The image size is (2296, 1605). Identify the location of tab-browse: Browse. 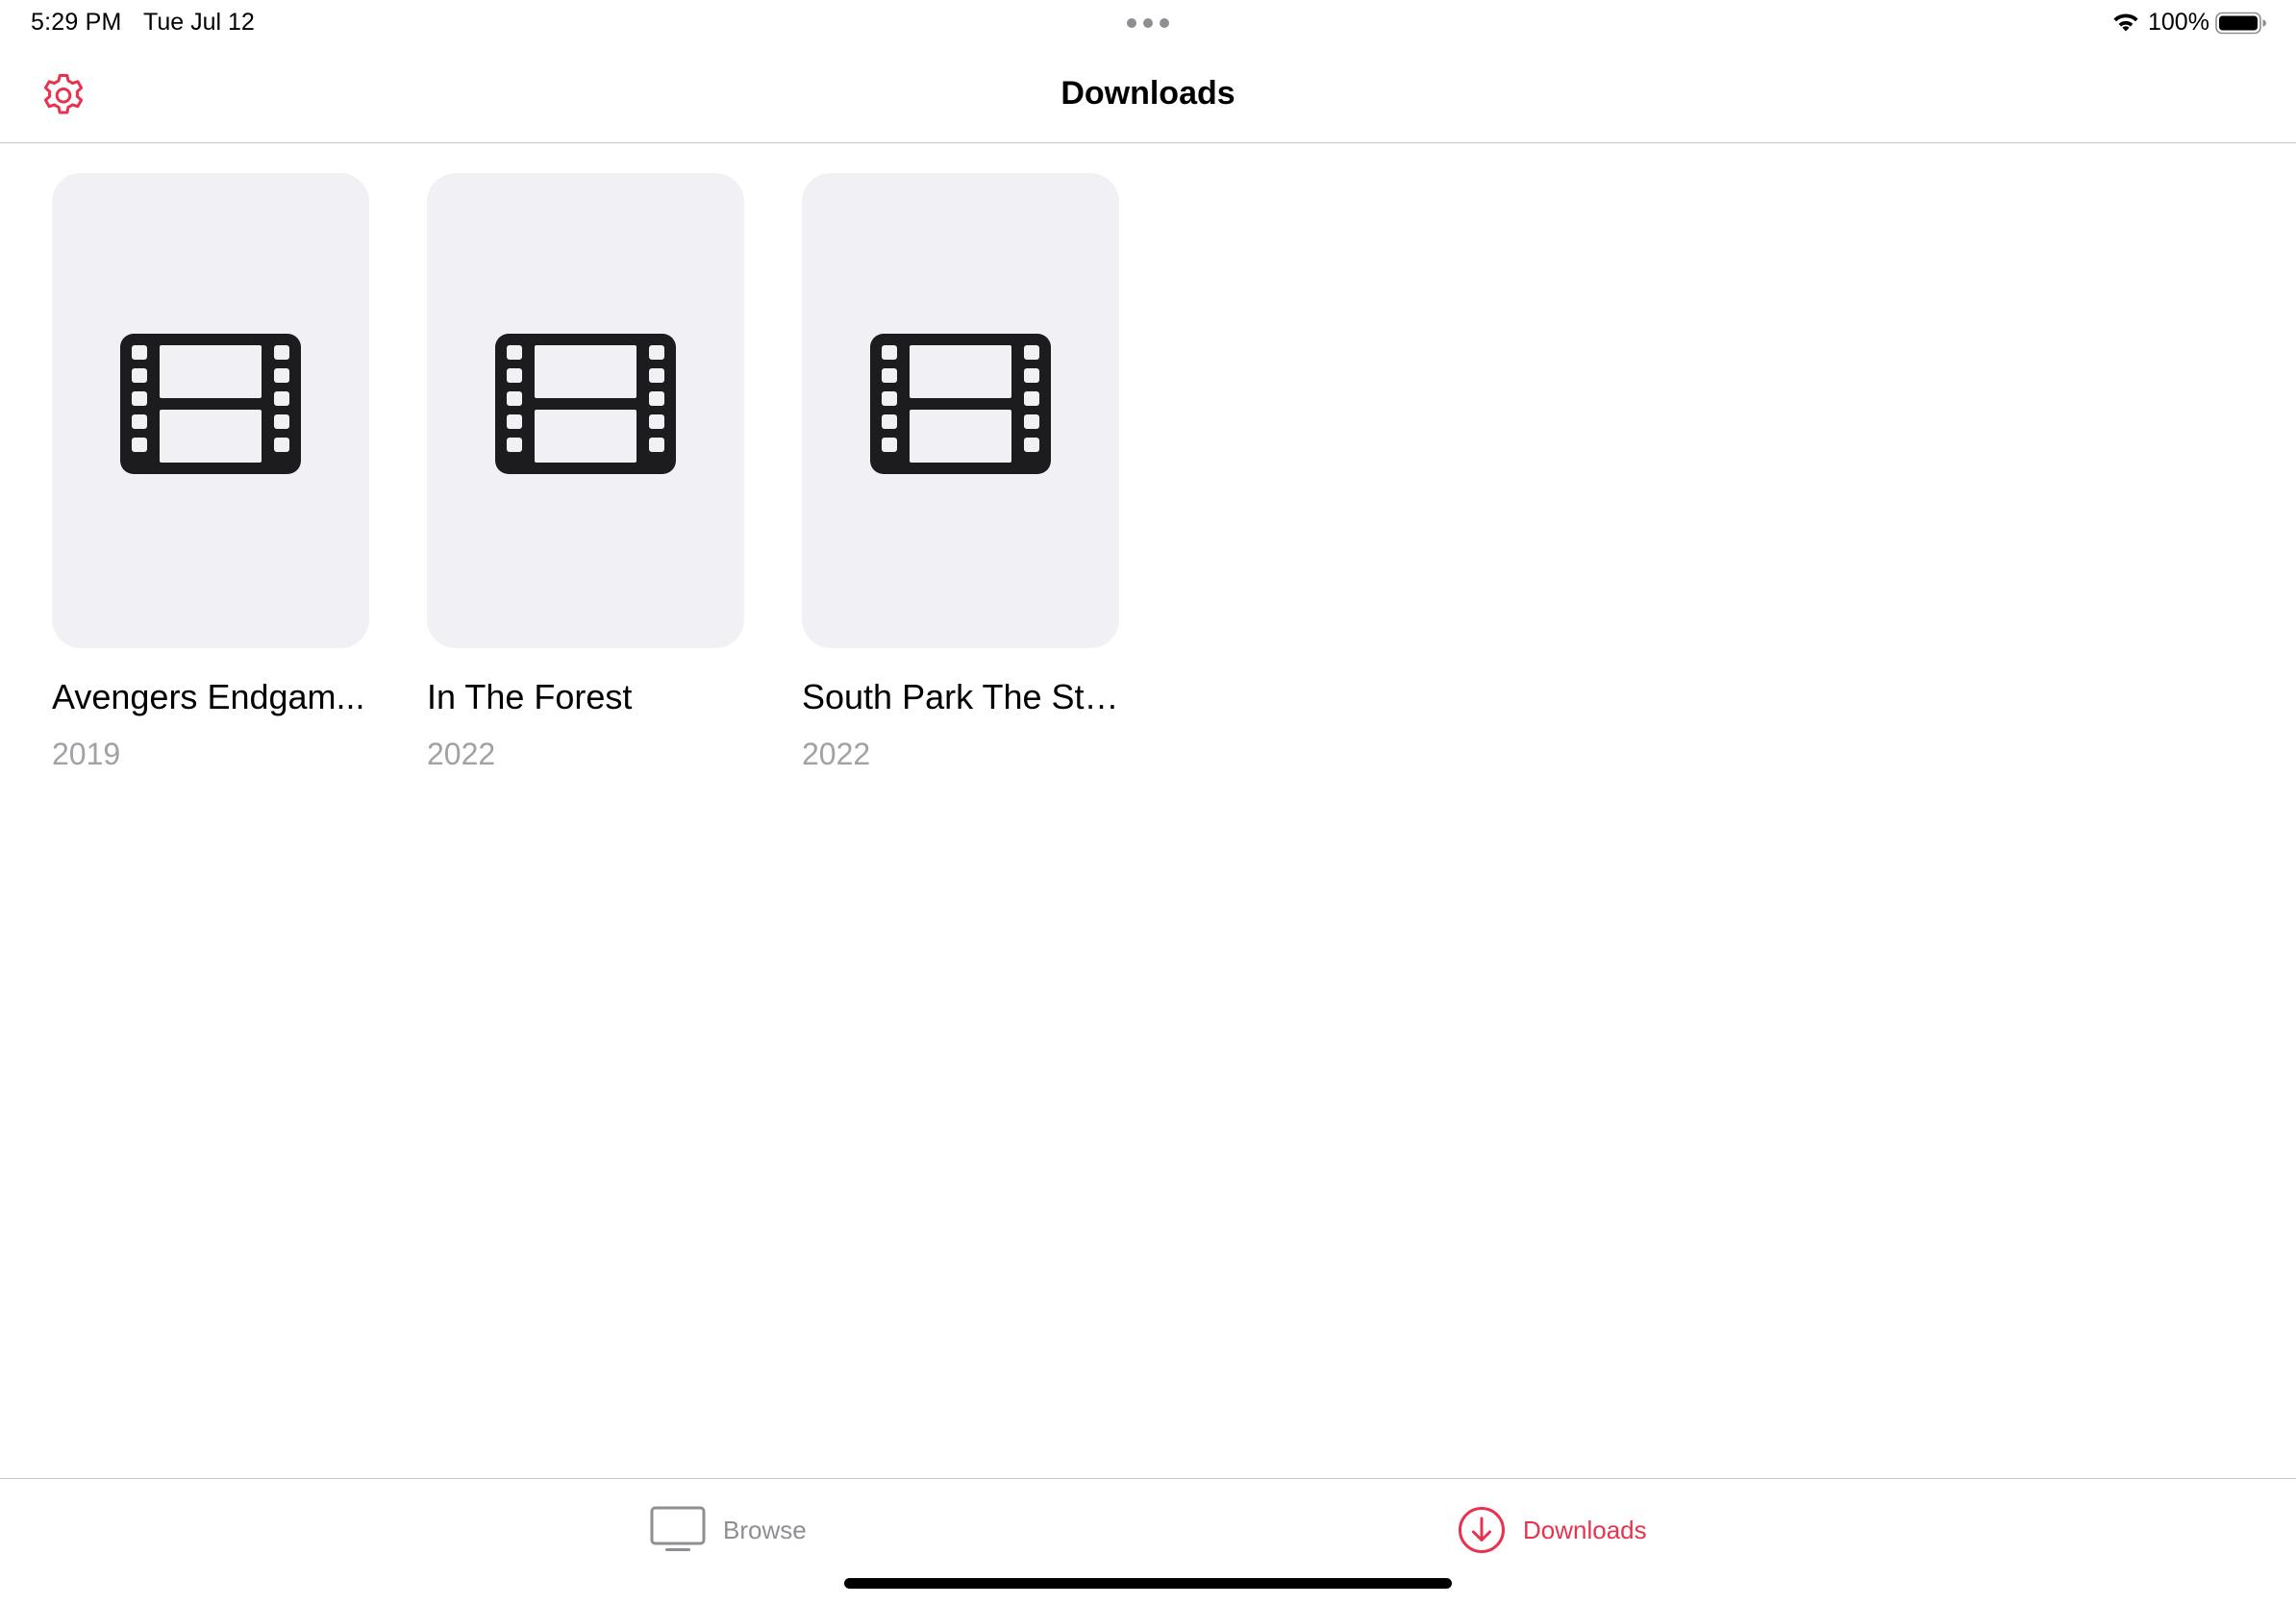
(728, 1530).